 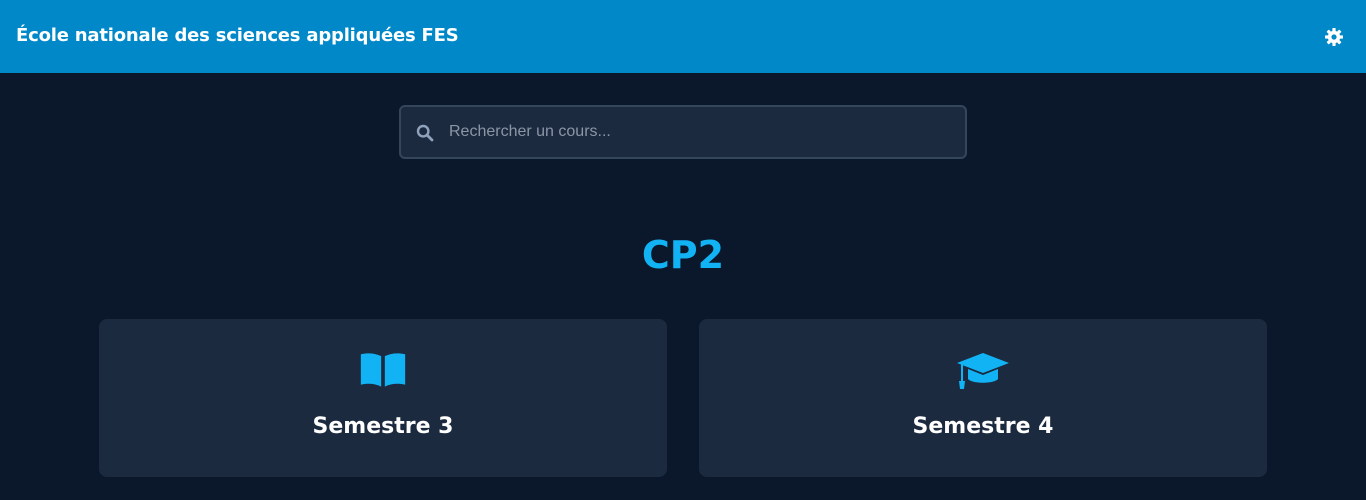 I want to click on settings-button, so click(x=1334, y=37).